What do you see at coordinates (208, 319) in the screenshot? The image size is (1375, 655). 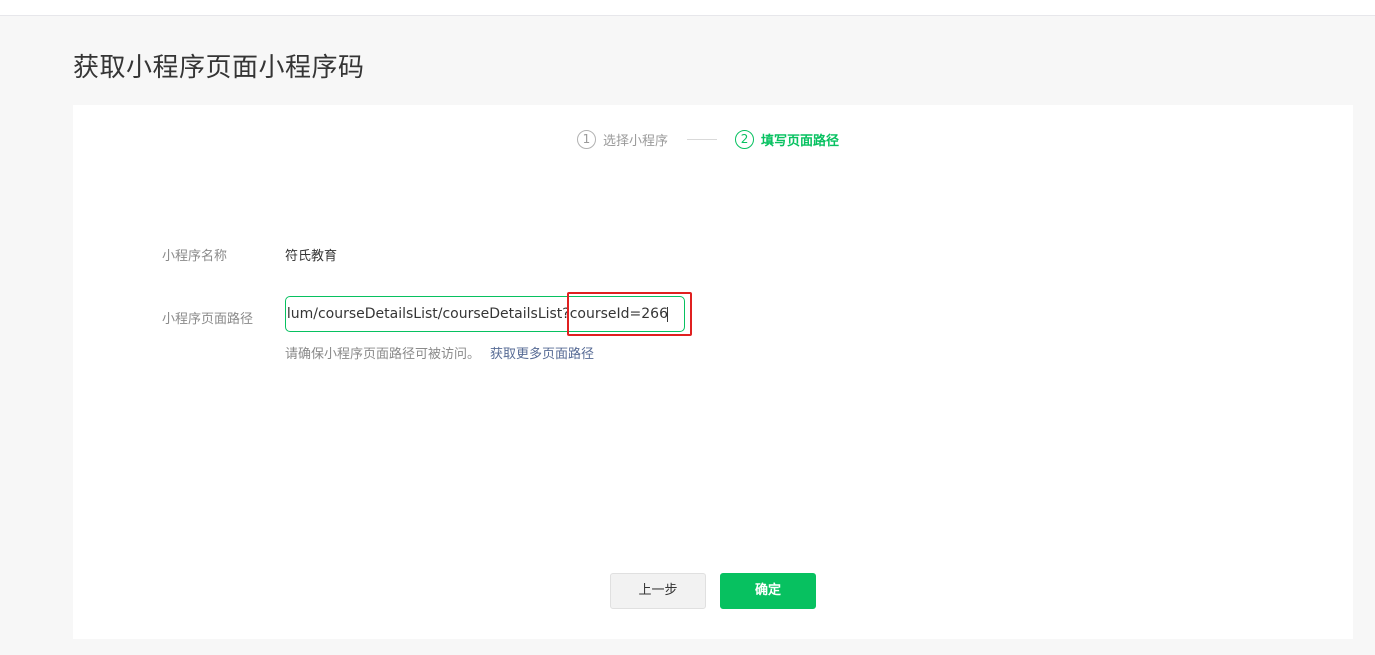 I see `page-path-label: 小程序页面路径` at bounding box center [208, 319].